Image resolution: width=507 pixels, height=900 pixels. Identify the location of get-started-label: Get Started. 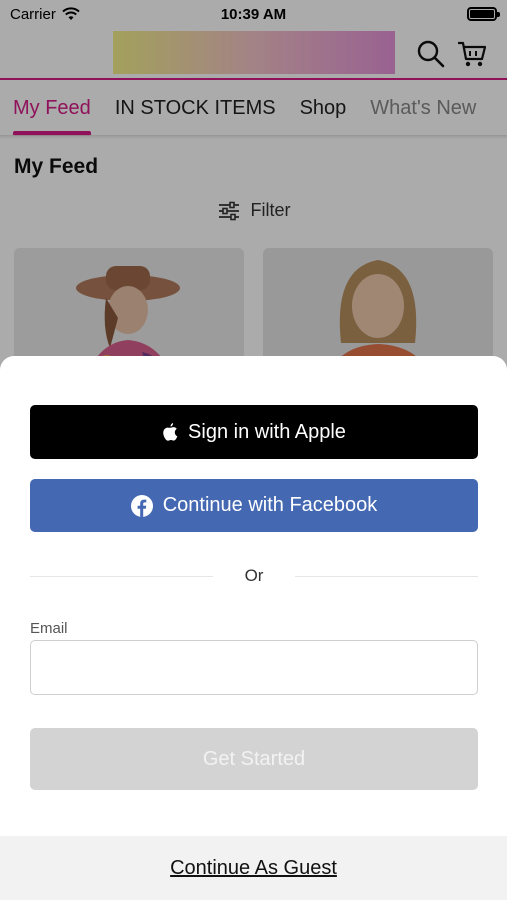
(254, 758).